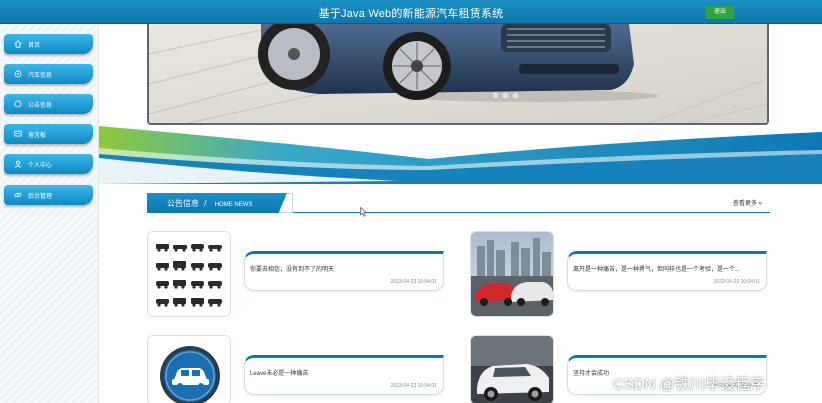 The image size is (822, 403). Describe the element at coordinates (760, 204) in the screenshot. I see `double-chevron-right-icon: »` at that location.